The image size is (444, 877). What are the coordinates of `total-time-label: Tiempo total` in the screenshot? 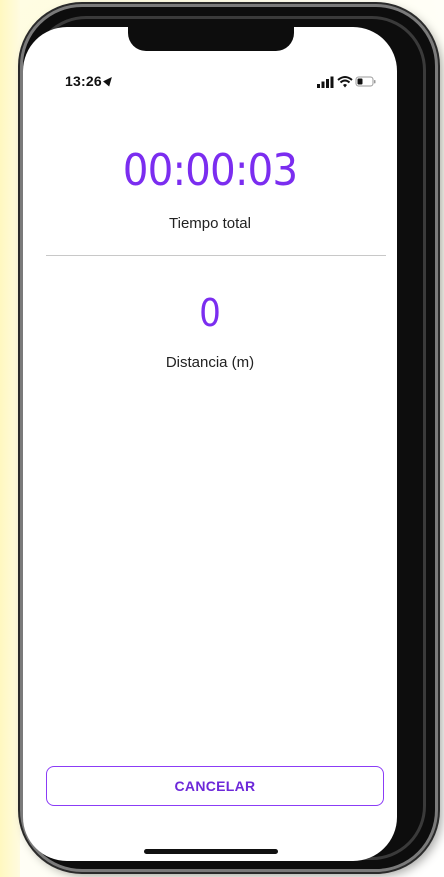 It's located at (210, 223).